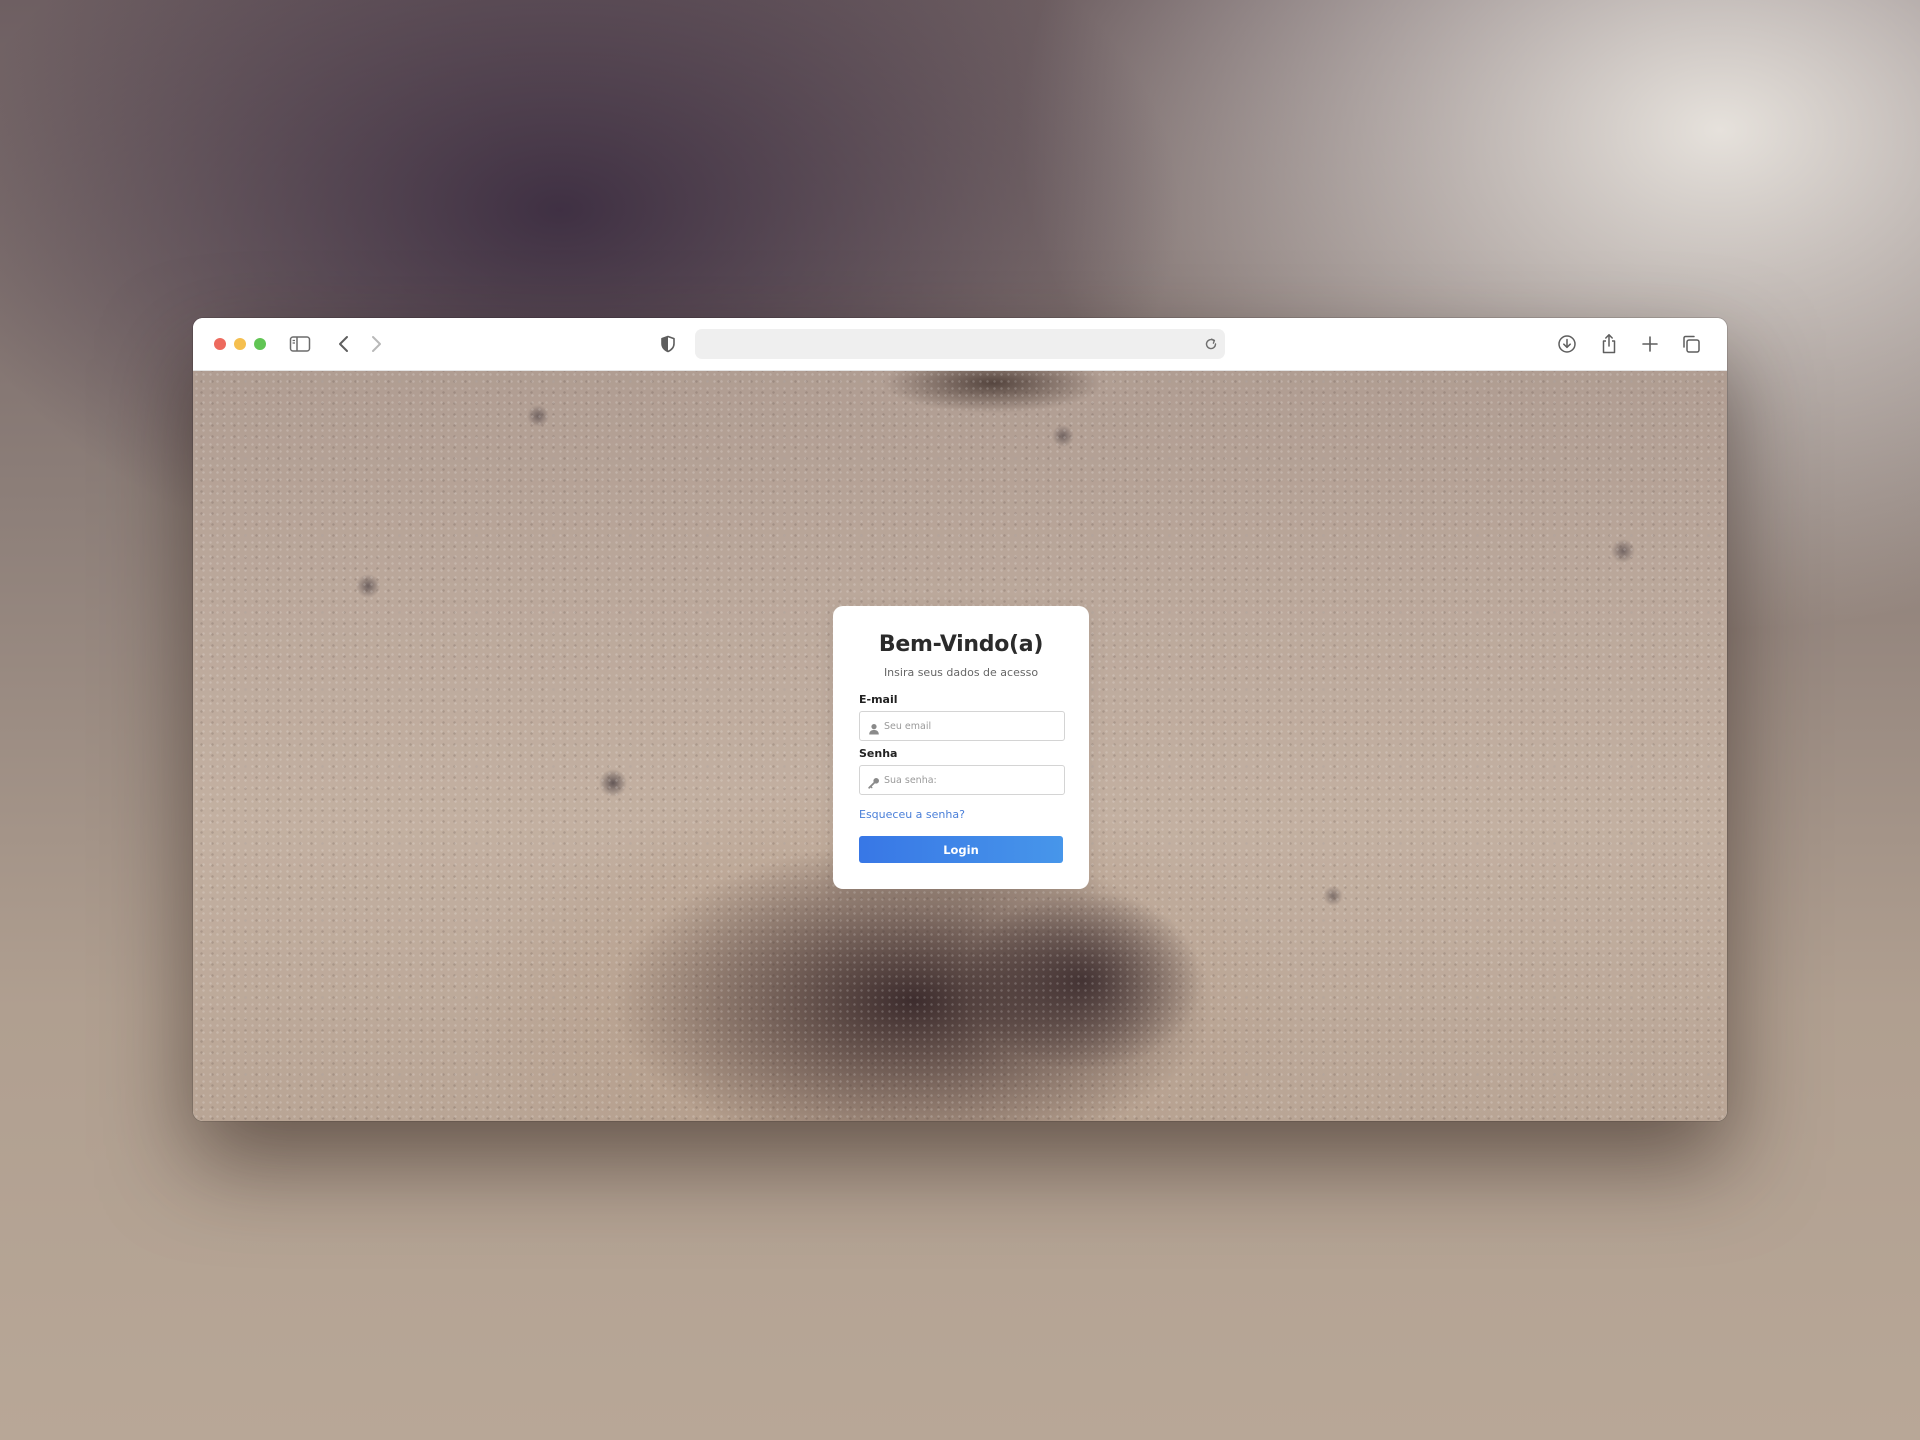  I want to click on chevron-left-icon, so click(344, 344).